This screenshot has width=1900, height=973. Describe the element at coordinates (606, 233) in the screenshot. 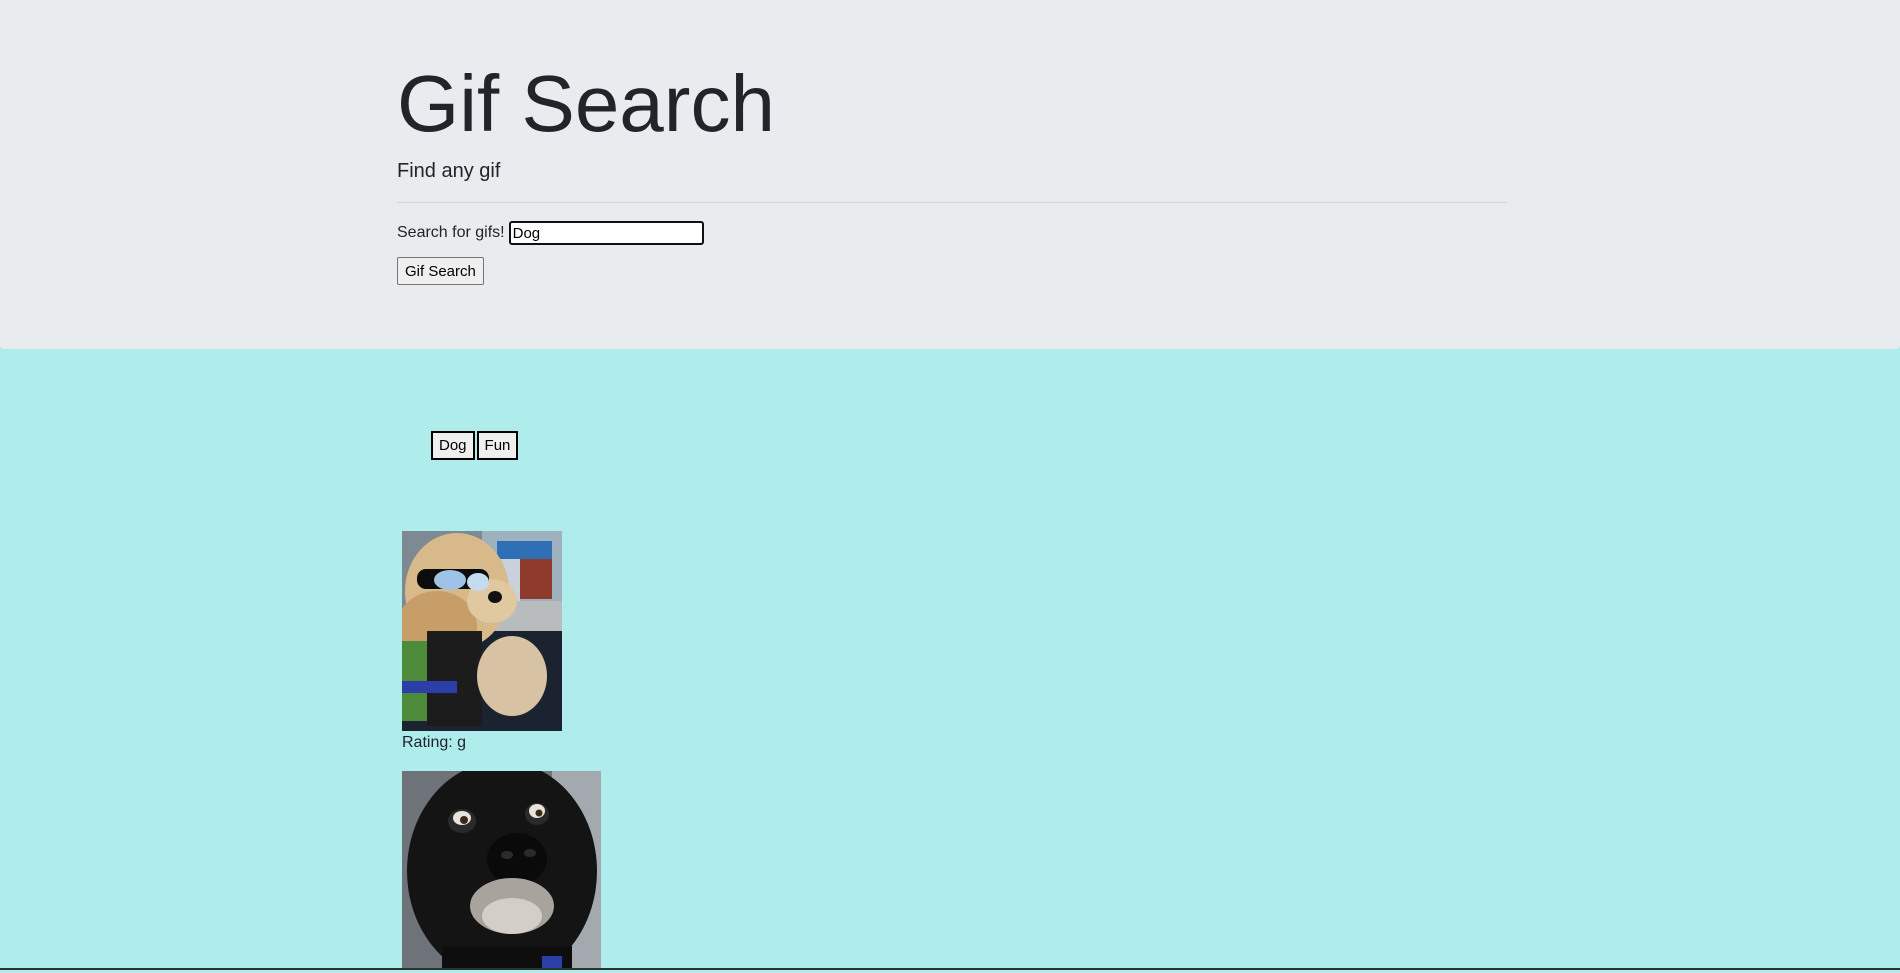

I see `search-input` at that location.